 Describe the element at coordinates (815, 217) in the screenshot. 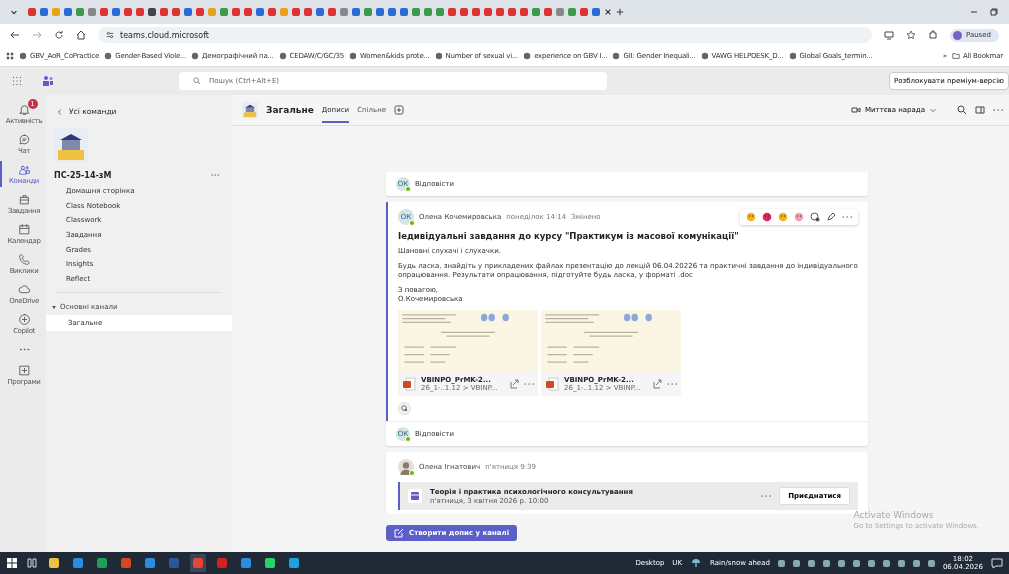

I see `add-reaction-icon` at that location.